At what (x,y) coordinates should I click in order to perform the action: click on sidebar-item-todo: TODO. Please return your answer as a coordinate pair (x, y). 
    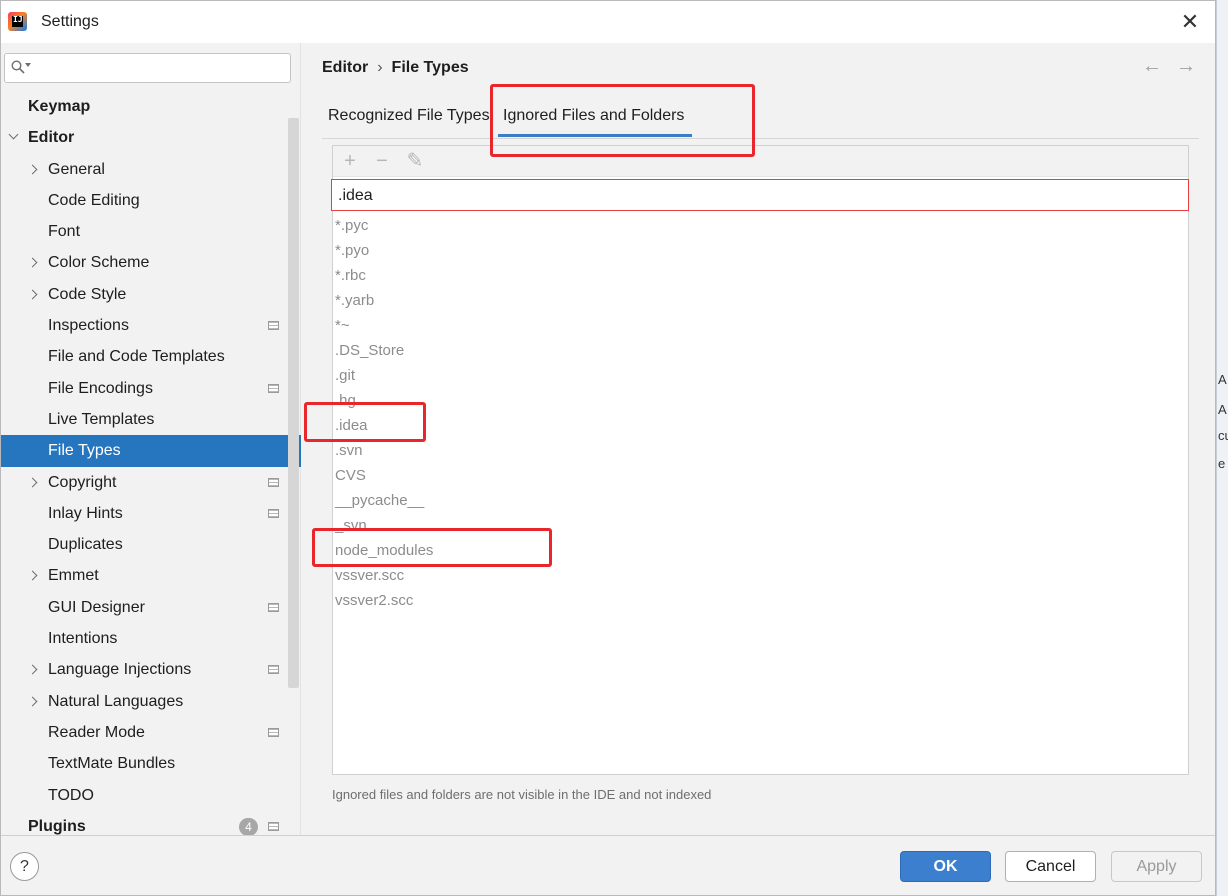
    Looking at the image, I should click on (151, 795).